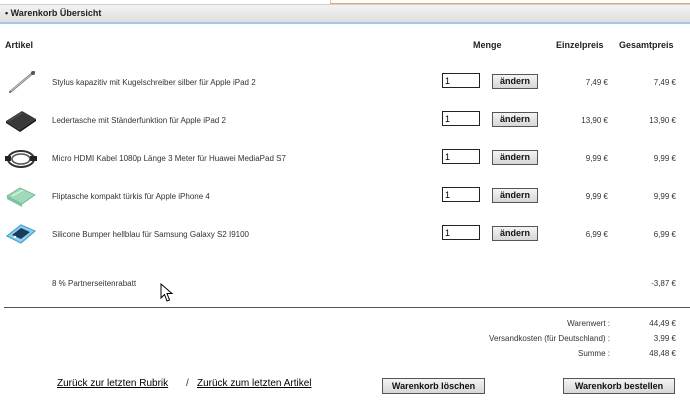 The image size is (690, 403). What do you see at coordinates (345, 14) in the screenshot?
I see `section-header: • Warenkorb Übersicht` at bounding box center [345, 14].